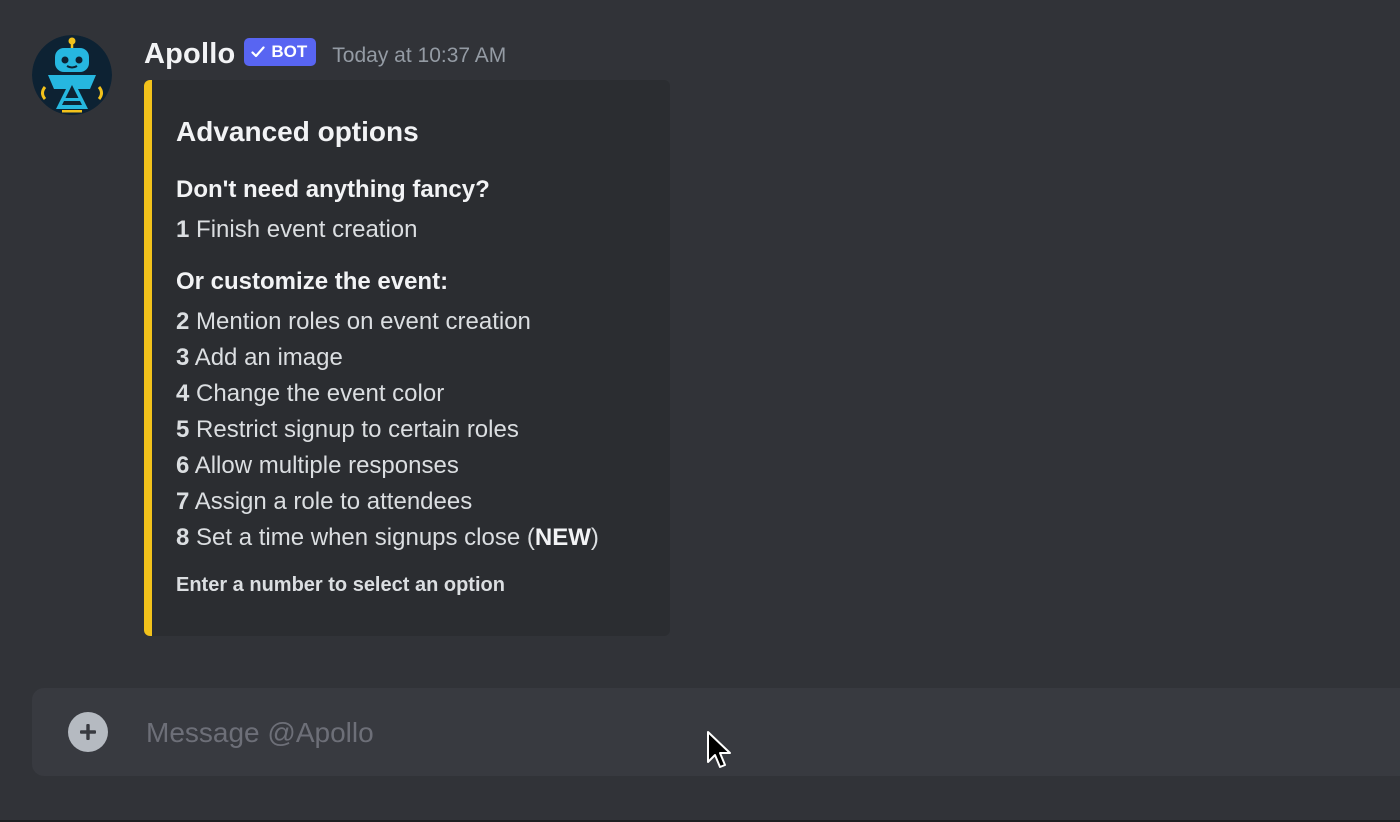 The height and width of the screenshot is (822, 1400). I want to click on option-item: 1 Finish event creation, so click(296, 230).